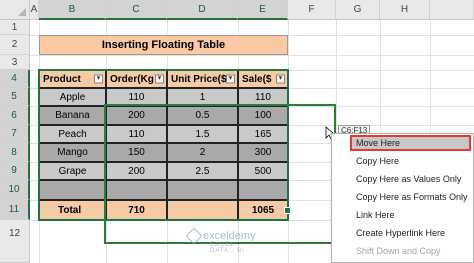 This screenshot has width=474, height=263. I want to click on table-cell: 1.5, so click(202, 134).